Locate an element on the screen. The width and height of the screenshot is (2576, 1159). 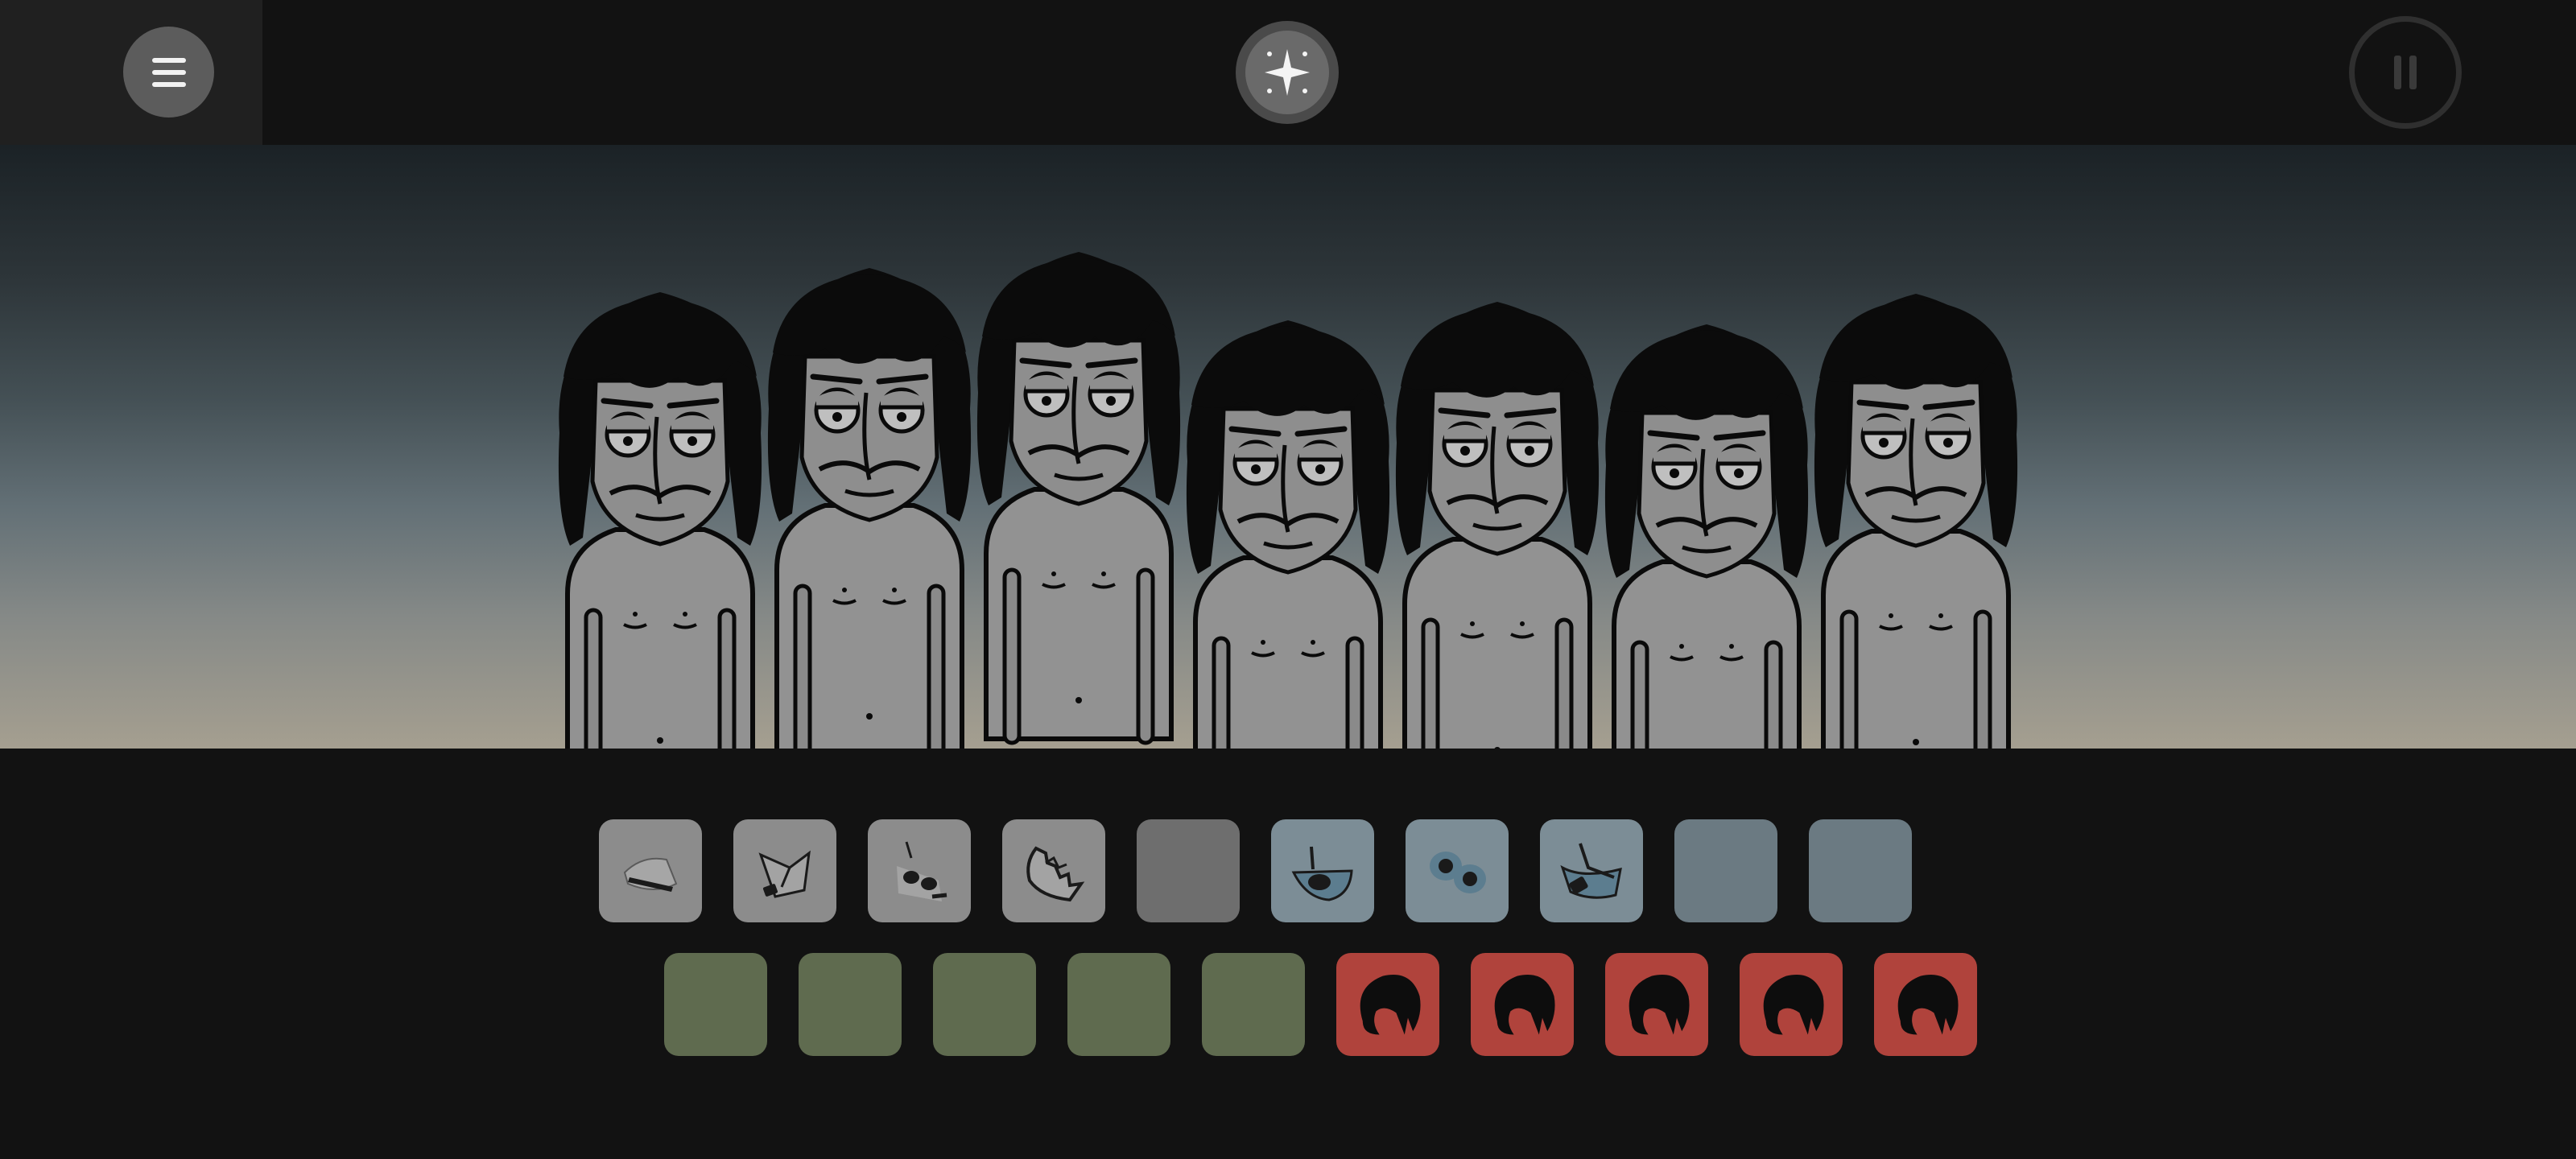
sparkle-icon is located at coordinates (1287, 72).